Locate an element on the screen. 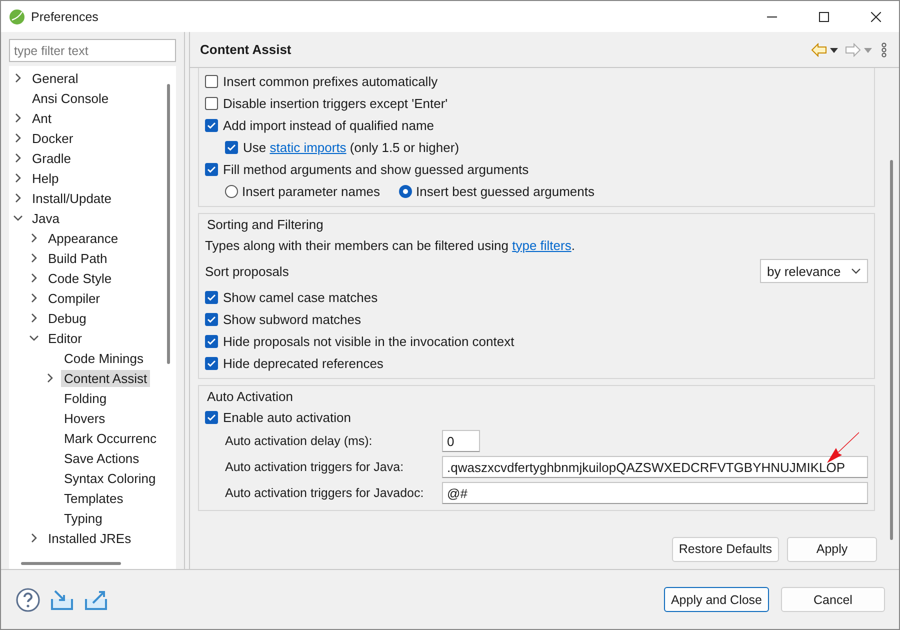  tree-item: Save Actions is located at coordinates (101, 458).